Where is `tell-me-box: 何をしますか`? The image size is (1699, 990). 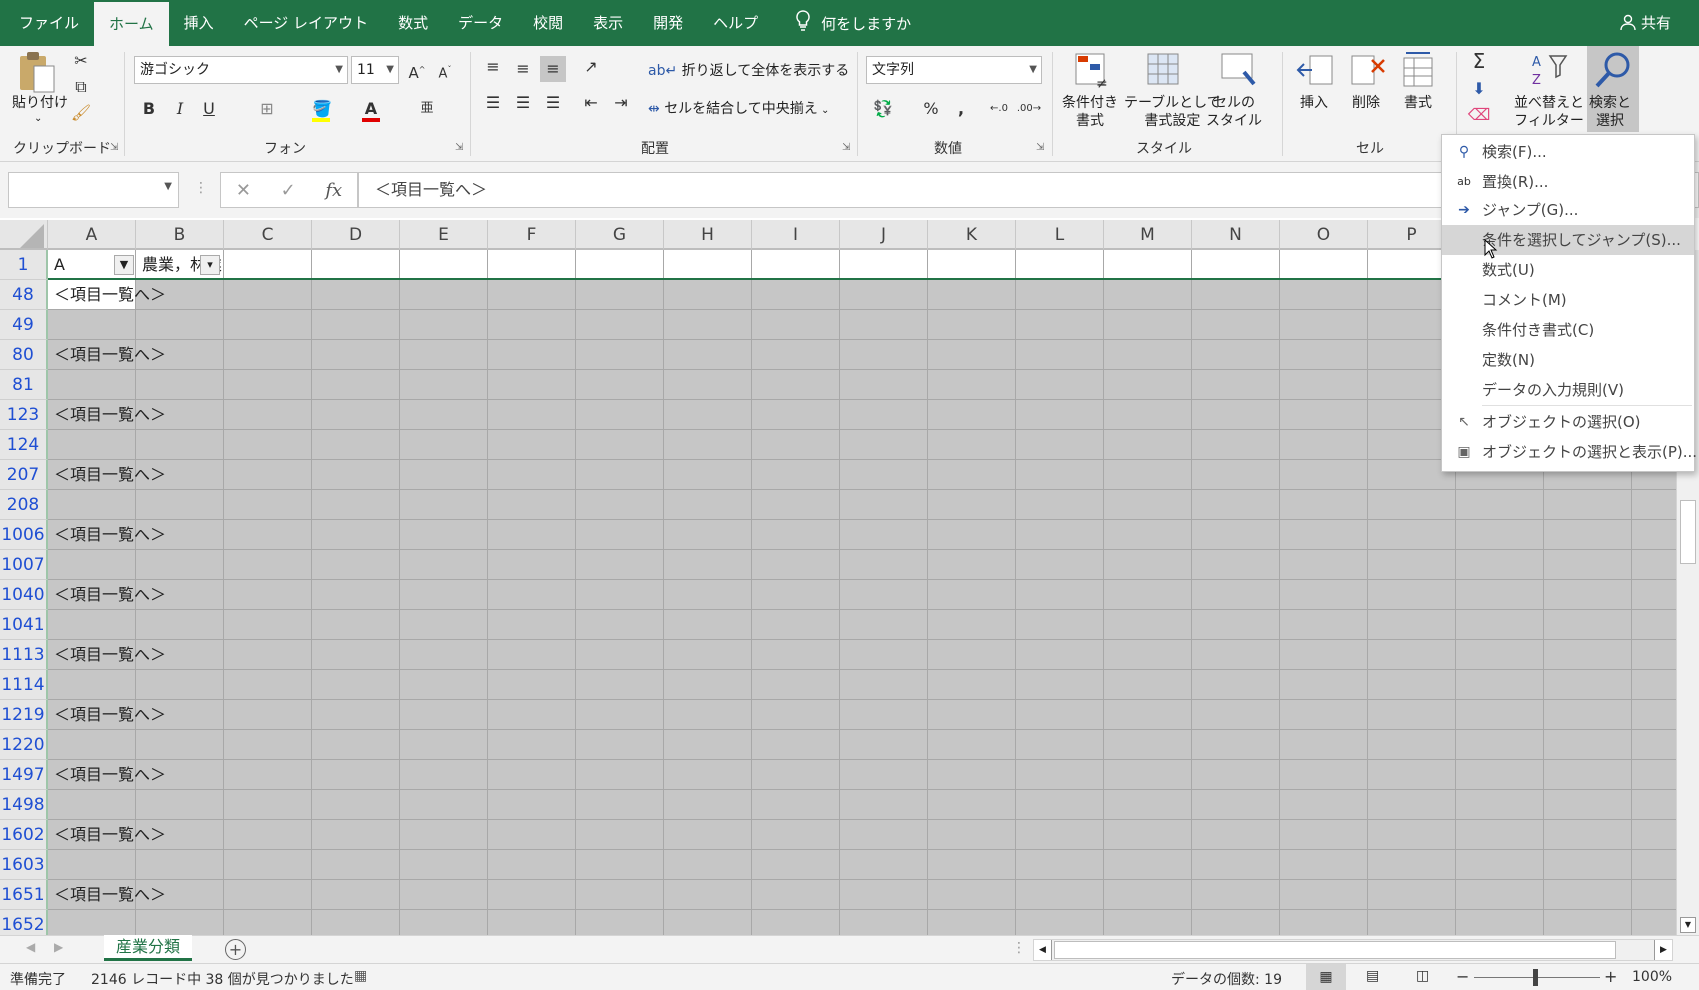
tell-me-box: 何をしますか is located at coordinates (842, 23).